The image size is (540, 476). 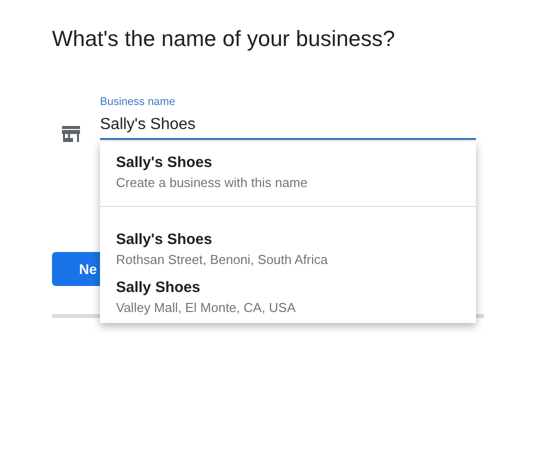 I want to click on suggestion-detail: Valley Mall, El Monte, CA, USA, so click(x=206, y=307).